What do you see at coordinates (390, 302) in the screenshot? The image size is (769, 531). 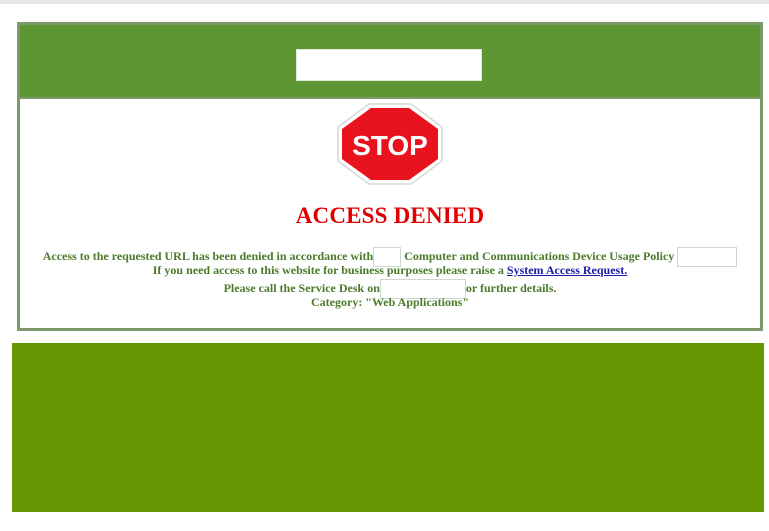 I see `category-label: Category: "Web Applications"` at bounding box center [390, 302].